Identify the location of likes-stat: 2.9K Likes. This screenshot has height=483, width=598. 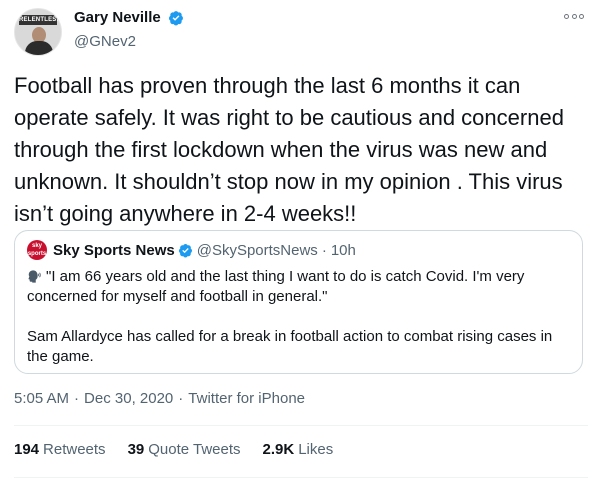
(298, 449).